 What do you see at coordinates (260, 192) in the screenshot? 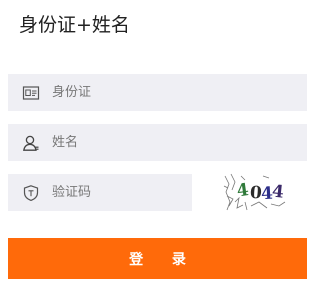
I see `captcha-text: 4 0 4 4` at bounding box center [260, 192].